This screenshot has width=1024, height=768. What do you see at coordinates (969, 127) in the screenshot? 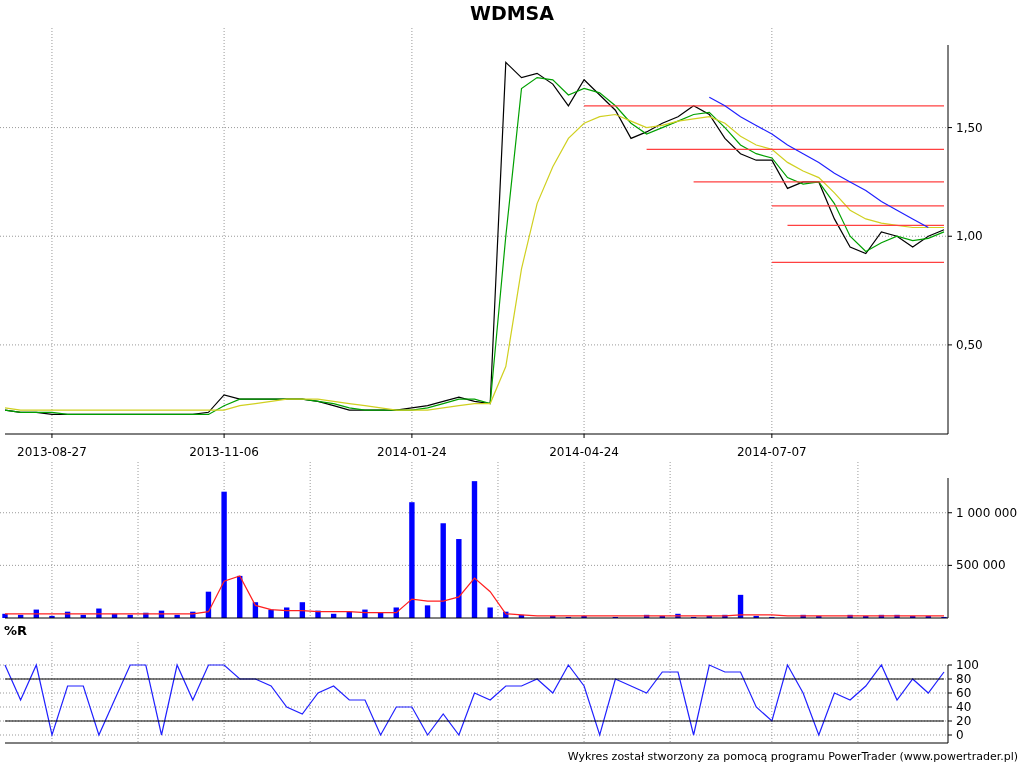
I see `axis-label: 1,50` at bounding box center [969, 127].